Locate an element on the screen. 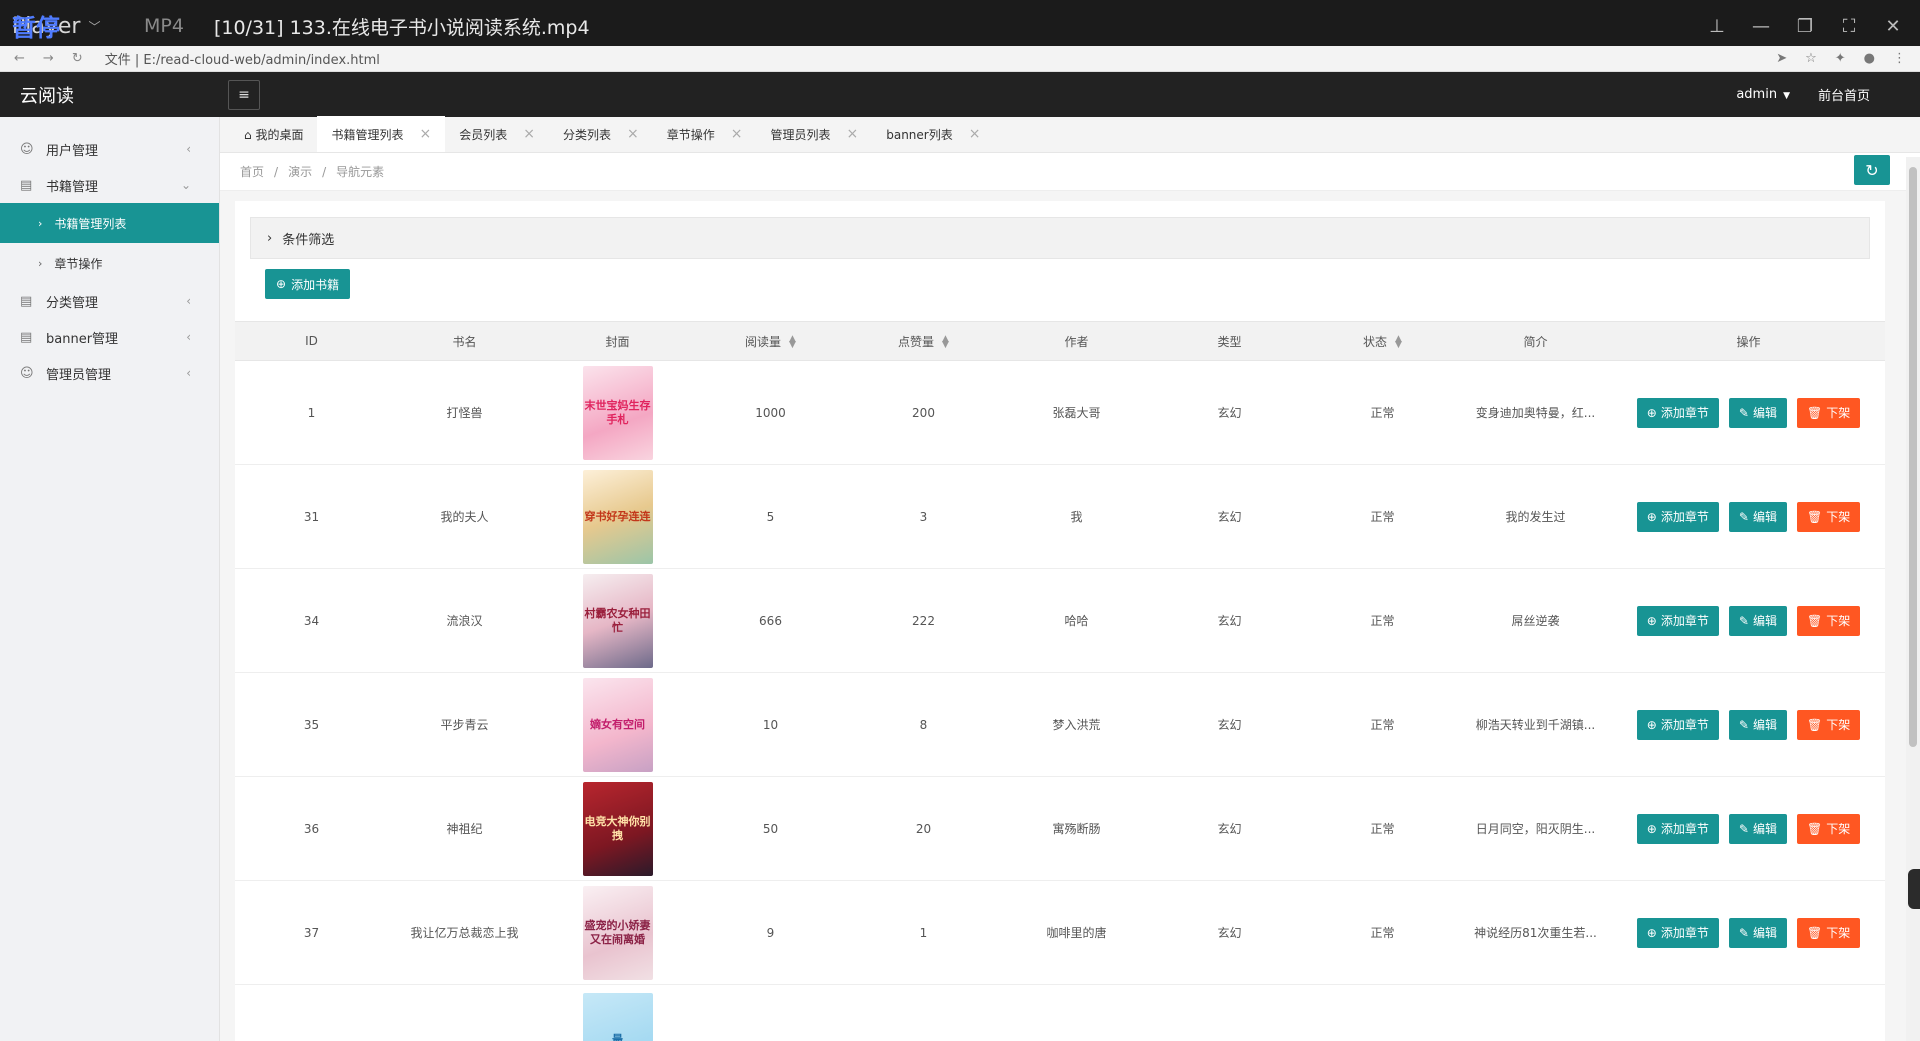 Image resolution: width=1920 pixels, height=1041 pixels. filter-collapse: › 条件筛选 is located at coordinates (1060, 238).